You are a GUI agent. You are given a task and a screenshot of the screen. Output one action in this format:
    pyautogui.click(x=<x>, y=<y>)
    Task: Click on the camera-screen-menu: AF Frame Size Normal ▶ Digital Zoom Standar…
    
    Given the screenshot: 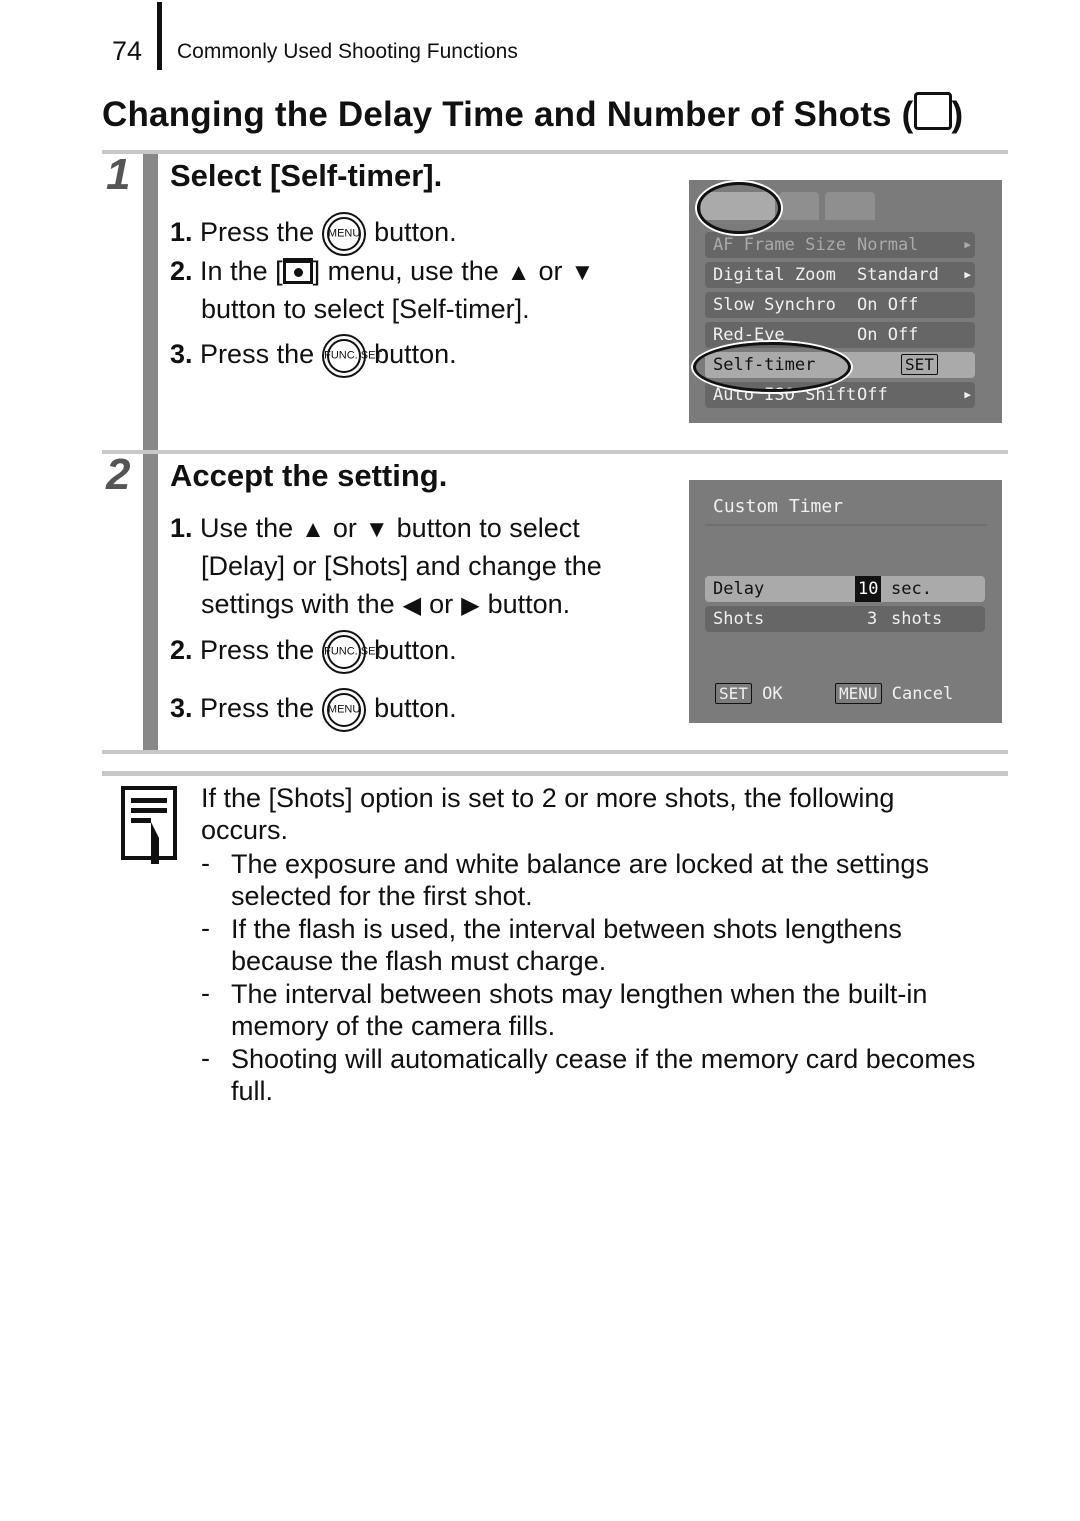 What is the action you would take?
    pyautogui.click(x=845, y=301)
    